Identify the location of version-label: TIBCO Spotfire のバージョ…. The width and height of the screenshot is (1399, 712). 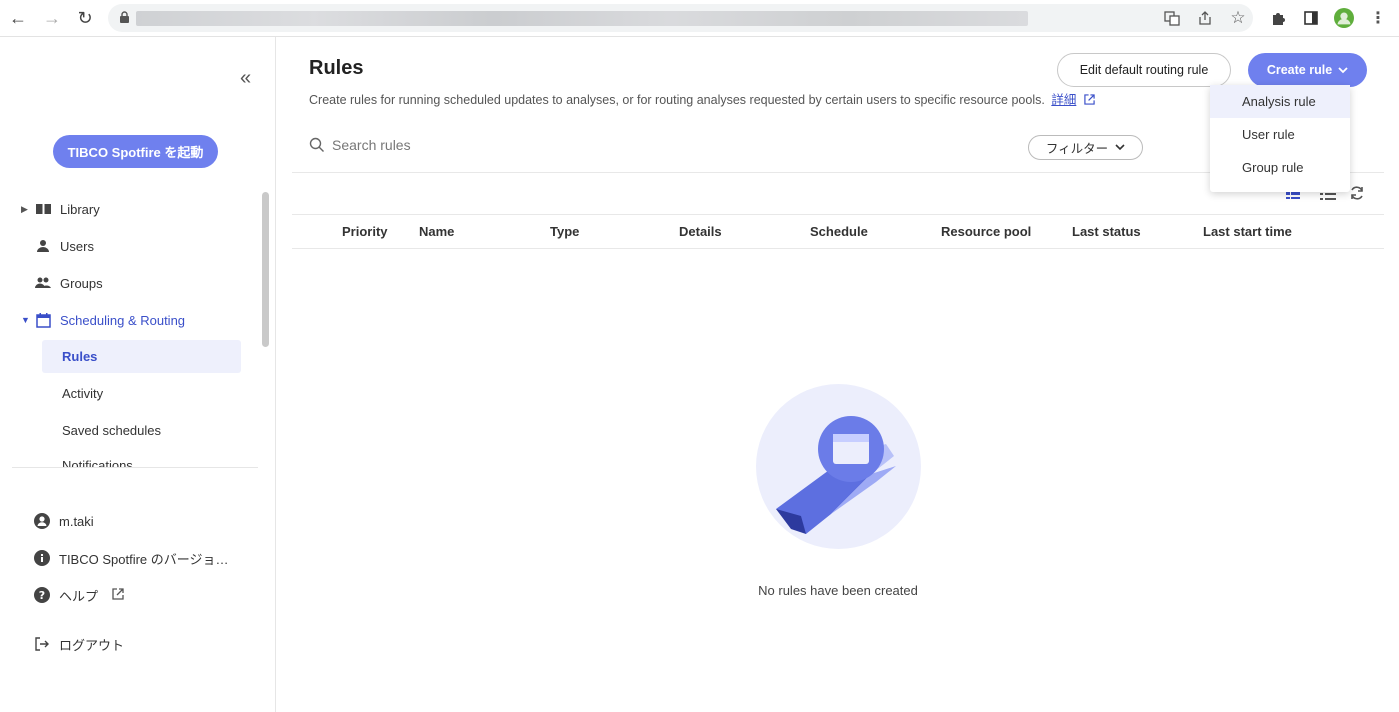
(144, 559).